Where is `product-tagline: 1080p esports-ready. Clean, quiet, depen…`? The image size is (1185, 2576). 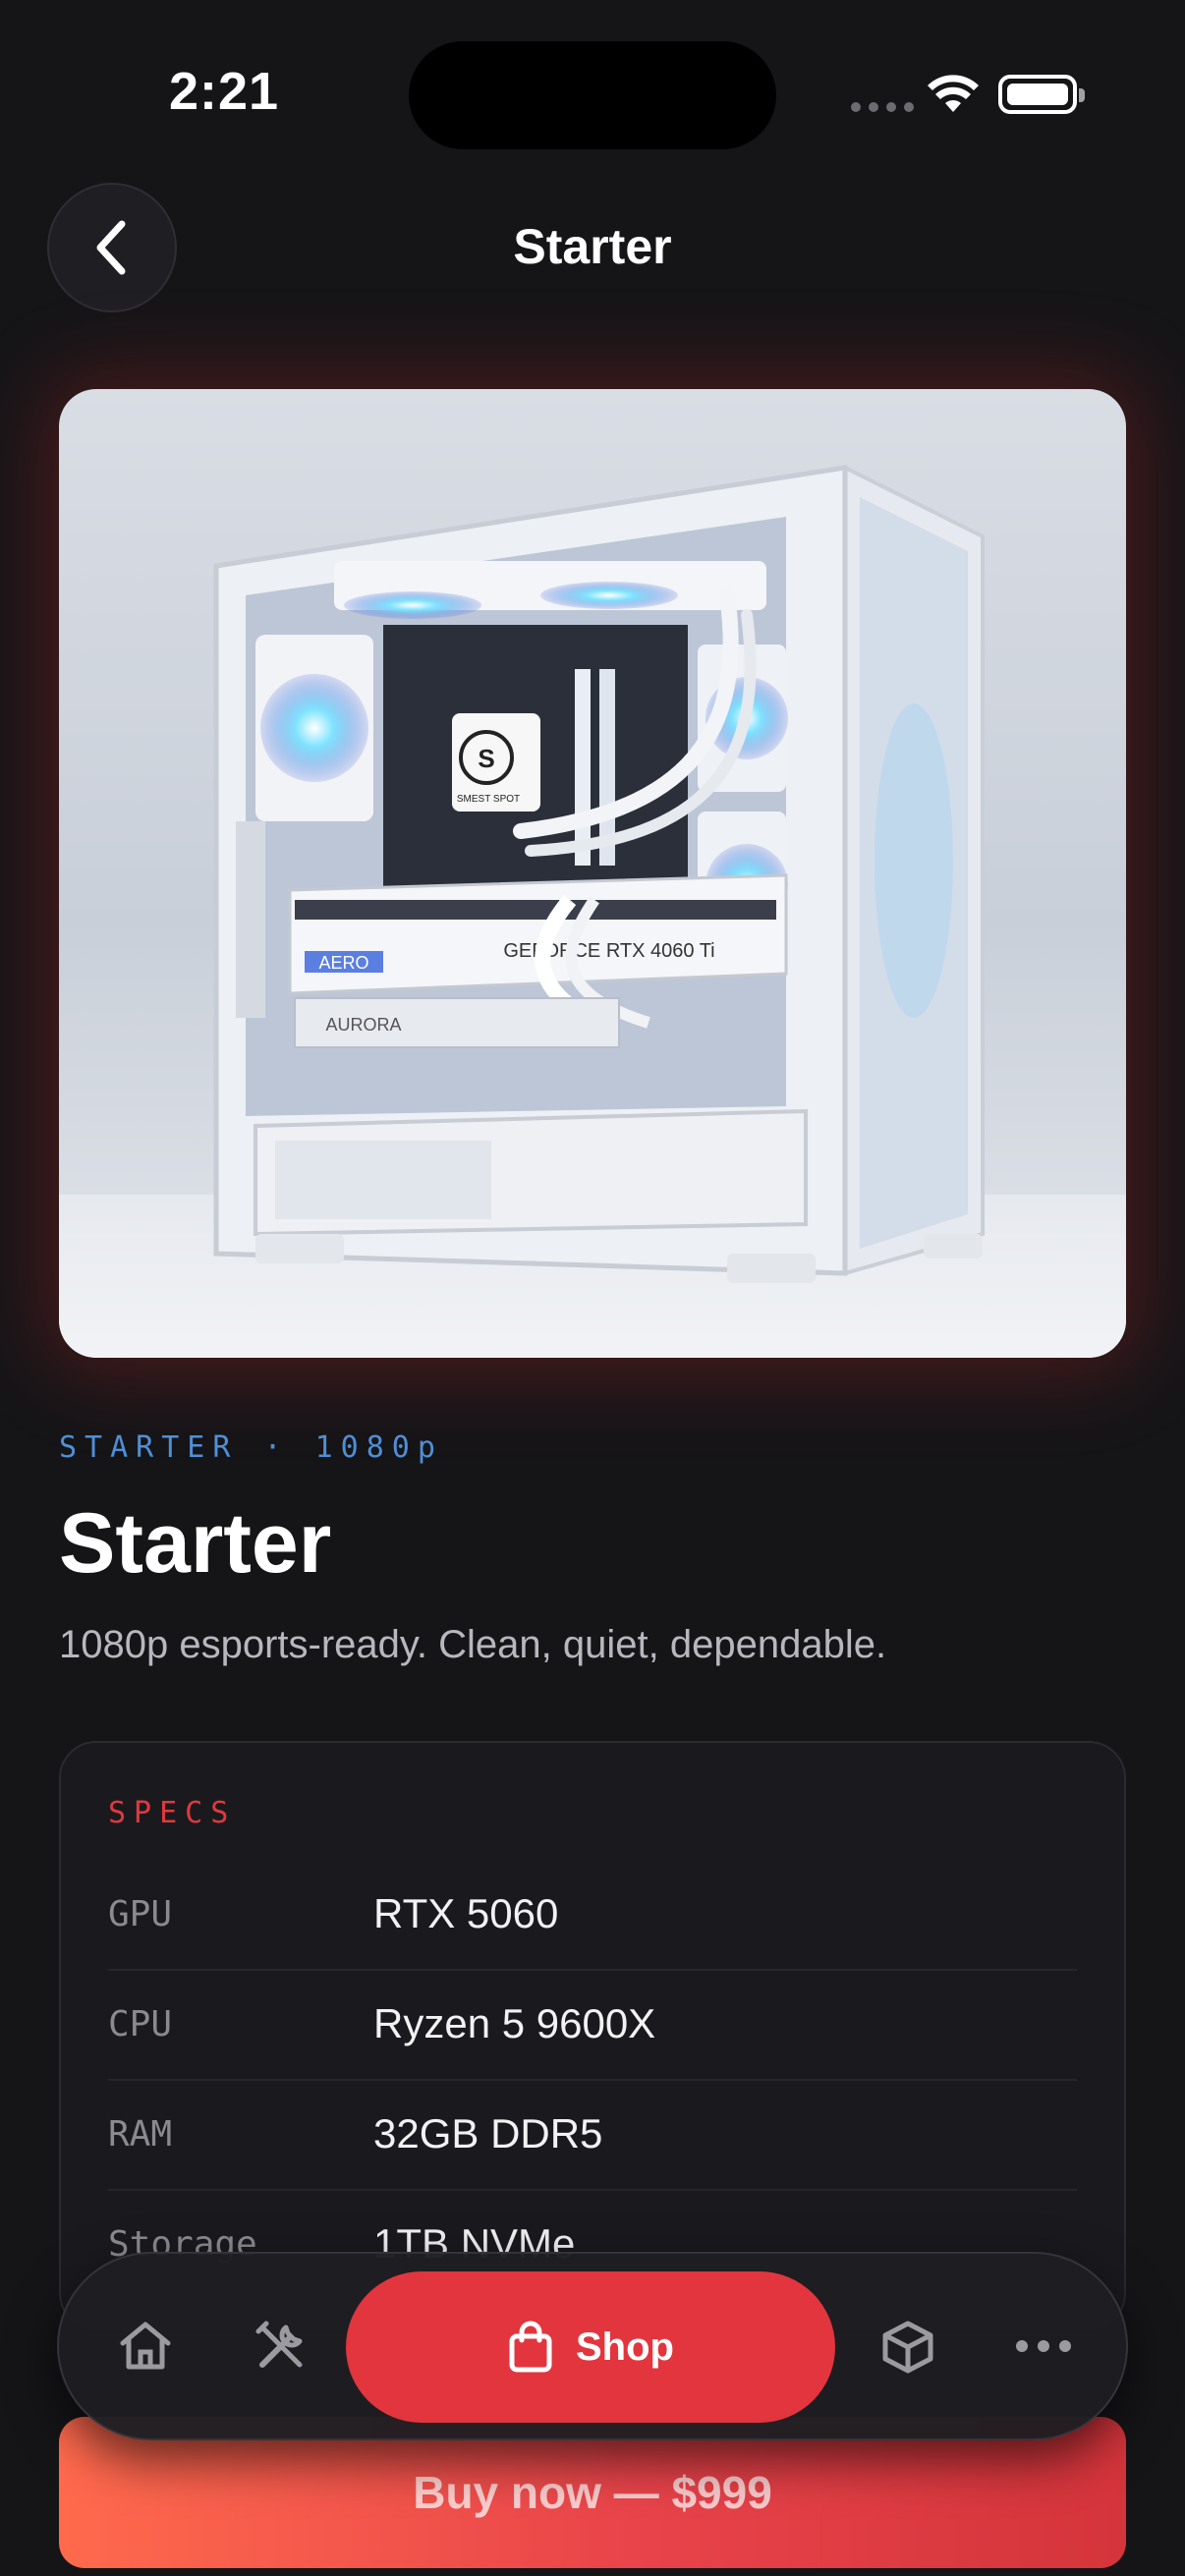
product-tagline: 1080p esports-ready. Clean, quiet, depen… is located at coordinates (473, 1644).